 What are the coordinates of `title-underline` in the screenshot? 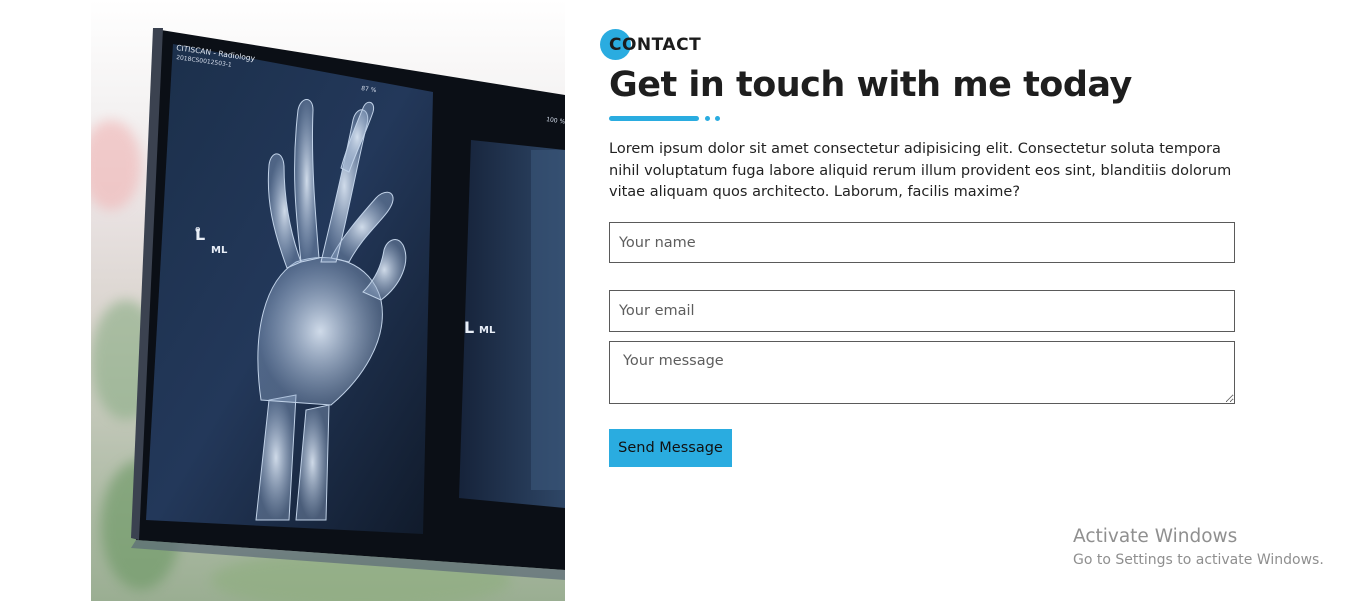 It's located at (669, 118).